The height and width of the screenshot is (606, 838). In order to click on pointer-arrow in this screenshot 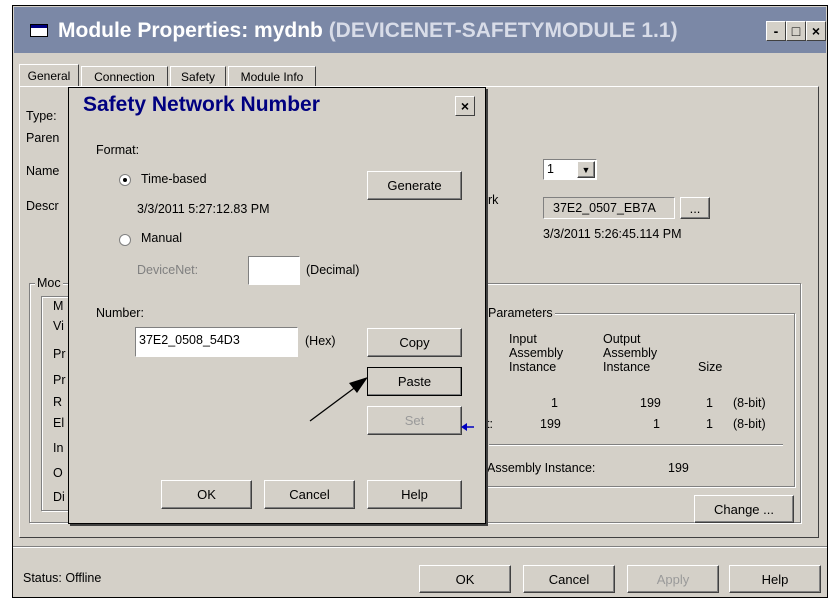, I will do `click(338, 399)`.